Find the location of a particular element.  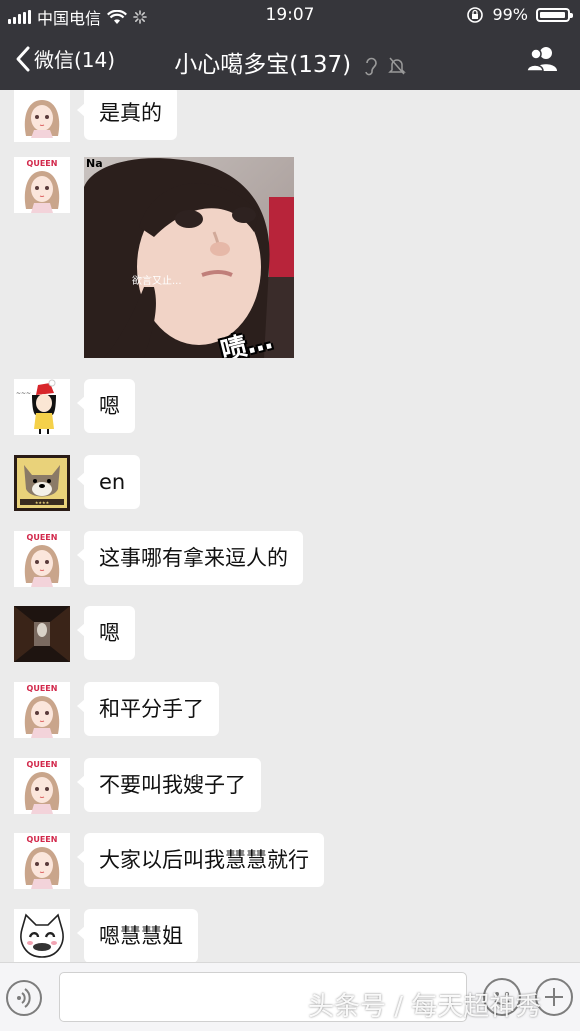

voice-icon is located at coordinates (24, 998).